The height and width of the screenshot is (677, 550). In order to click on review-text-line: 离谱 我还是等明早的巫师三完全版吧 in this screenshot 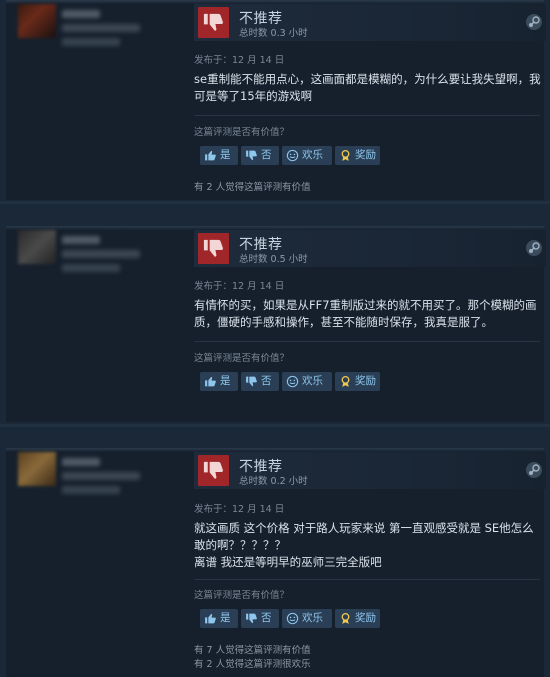, I will do `click(288, 562)`.